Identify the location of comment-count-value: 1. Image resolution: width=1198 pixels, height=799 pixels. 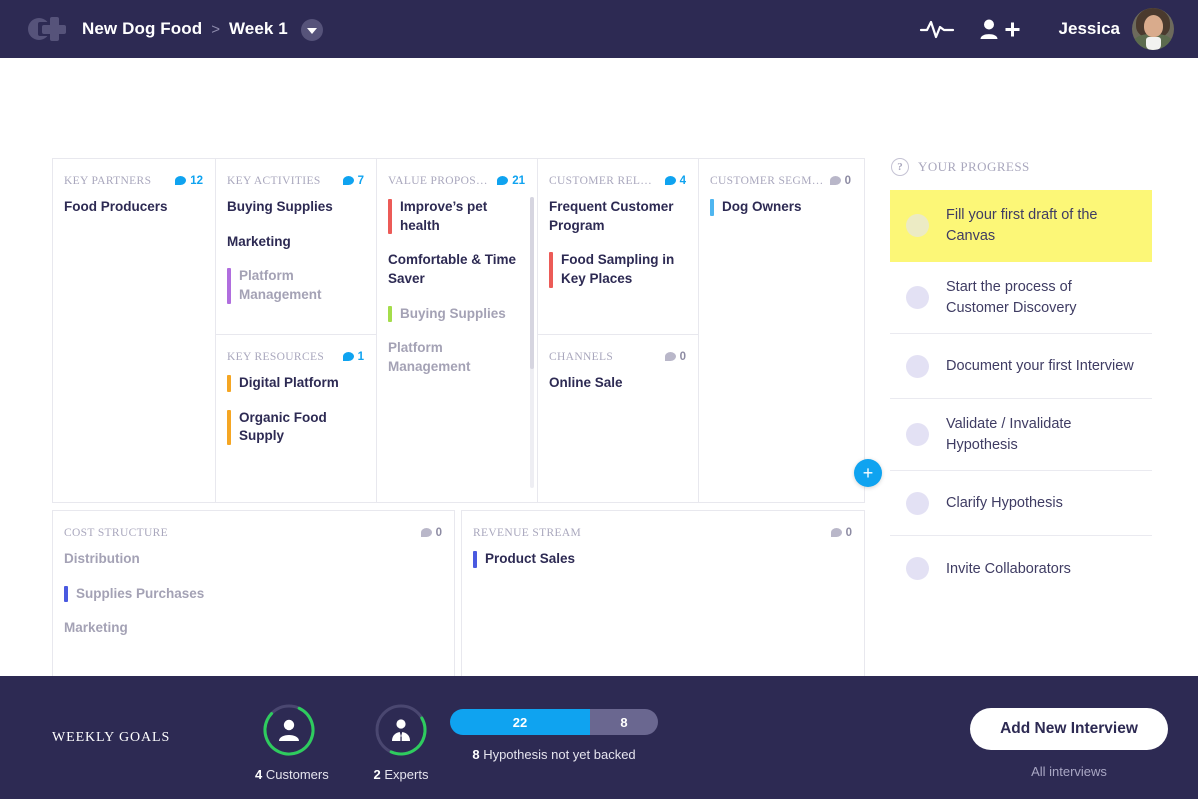
(360, 356).